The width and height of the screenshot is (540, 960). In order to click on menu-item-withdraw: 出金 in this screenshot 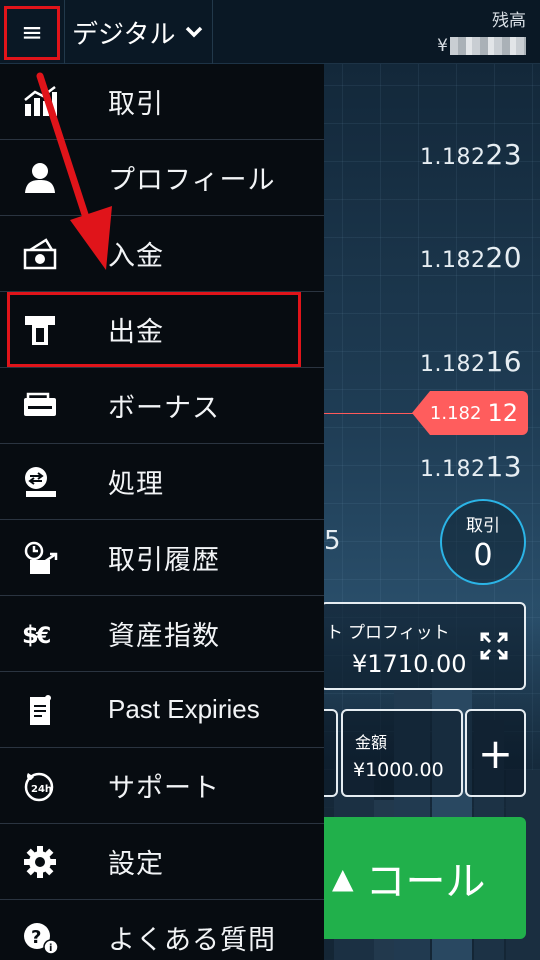, I will do `click(162, 330)`.